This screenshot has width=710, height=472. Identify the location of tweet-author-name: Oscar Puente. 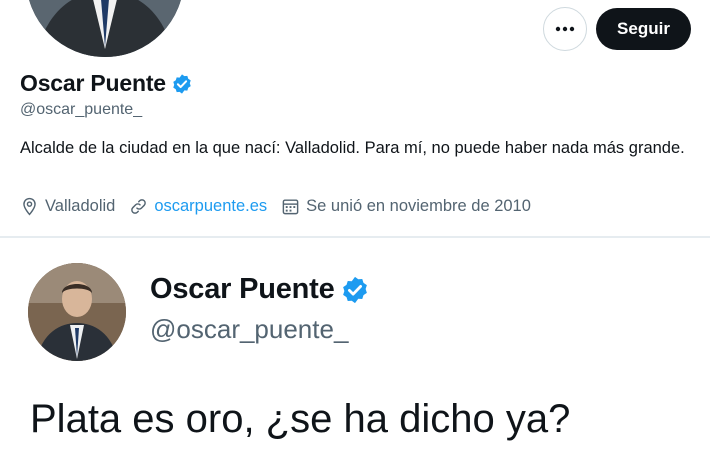
(242, 289).